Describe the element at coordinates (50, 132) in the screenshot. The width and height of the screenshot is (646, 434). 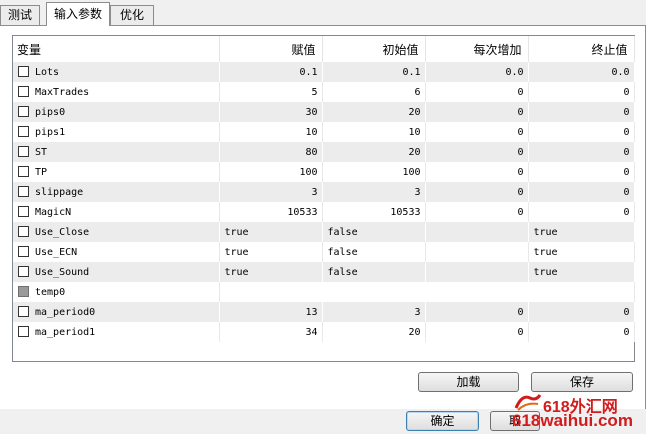
I see `variable-name: pips1` at that location.